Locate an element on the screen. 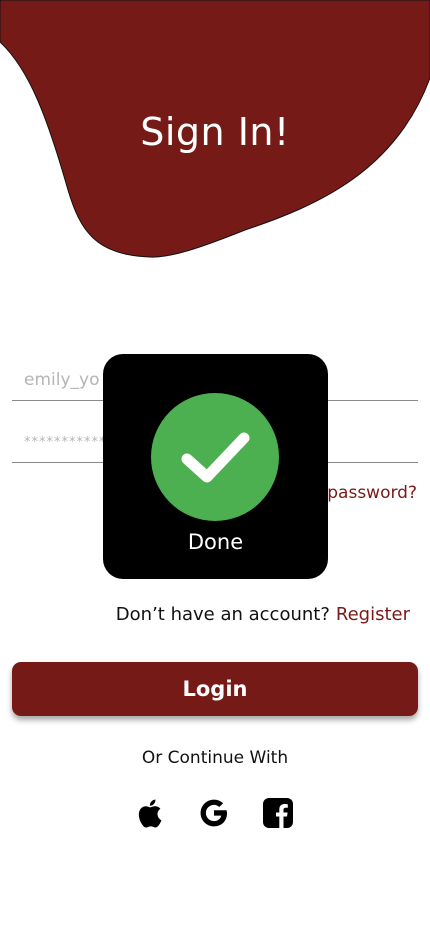 The image size is (430, 932). login-button: Login is located at coordinates (215, 689).